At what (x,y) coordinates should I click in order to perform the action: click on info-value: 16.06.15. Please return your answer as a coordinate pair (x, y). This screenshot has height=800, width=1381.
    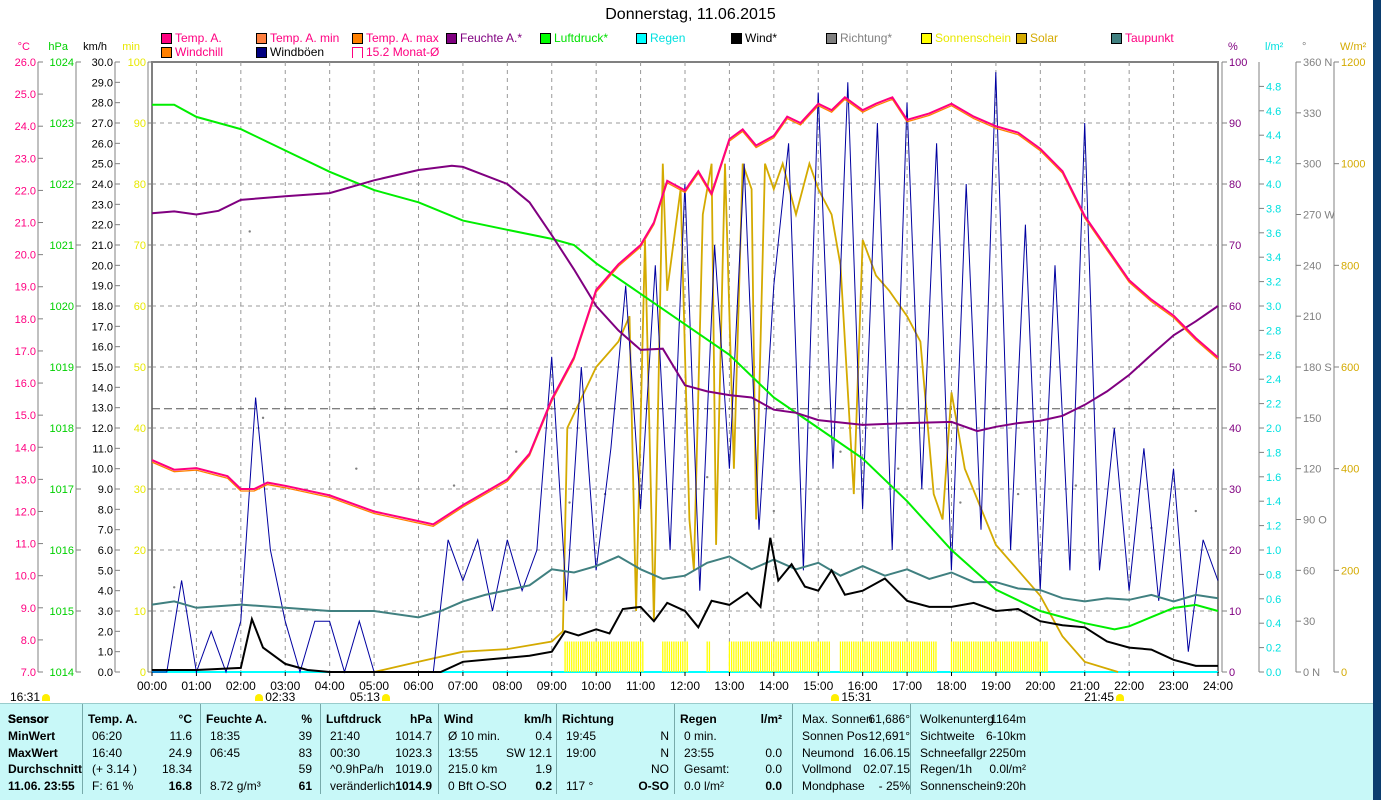
    Looking at the image, I should click on (886, 753).